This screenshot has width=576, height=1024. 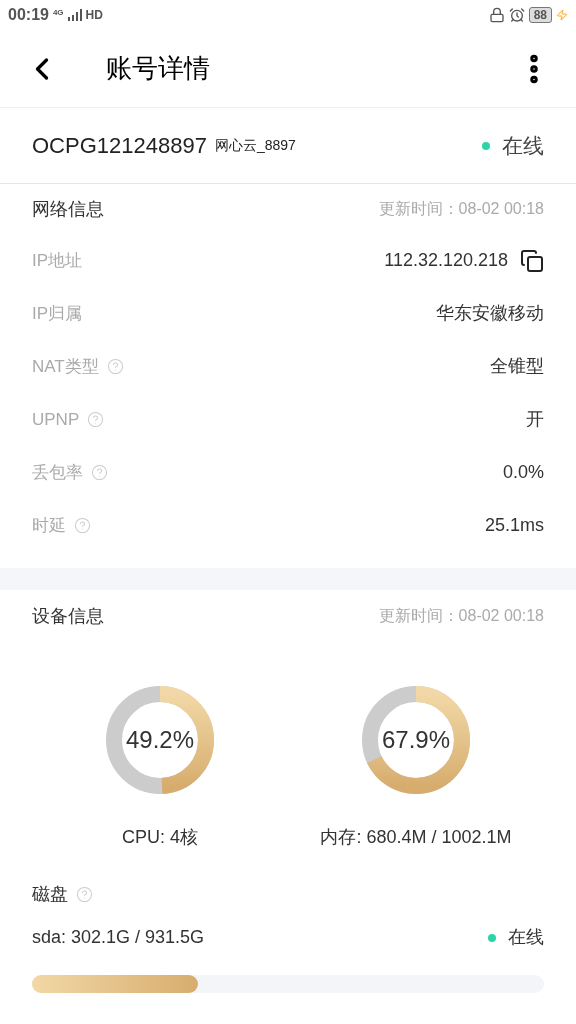 I want to click on status-time: 00:19, so click(x=28, y=15).